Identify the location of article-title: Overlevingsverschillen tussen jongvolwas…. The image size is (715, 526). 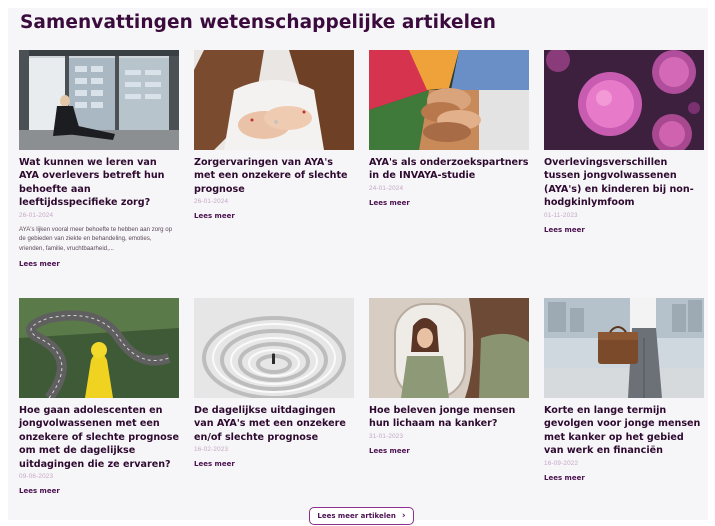
(624, 183).